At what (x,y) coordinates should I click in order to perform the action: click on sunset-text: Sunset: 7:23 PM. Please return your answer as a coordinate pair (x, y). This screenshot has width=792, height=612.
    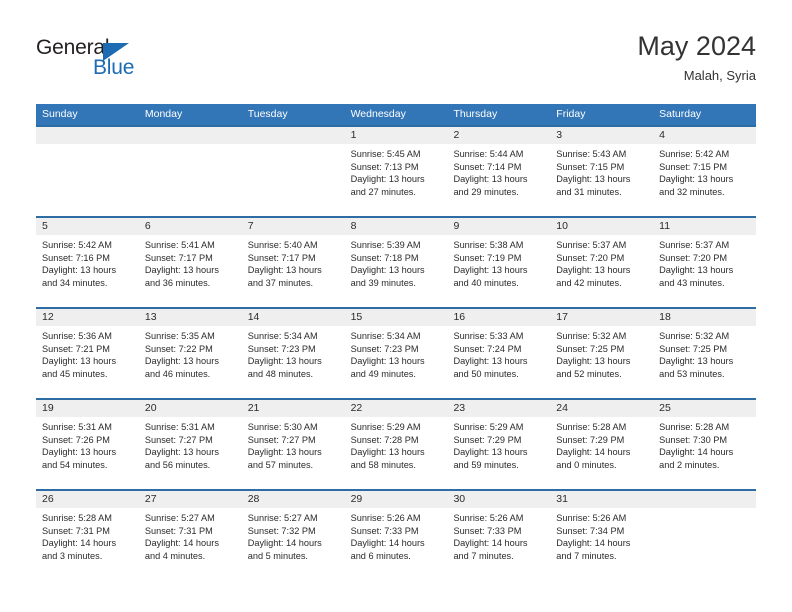
    Looking at the image, I should click on (384, 348).